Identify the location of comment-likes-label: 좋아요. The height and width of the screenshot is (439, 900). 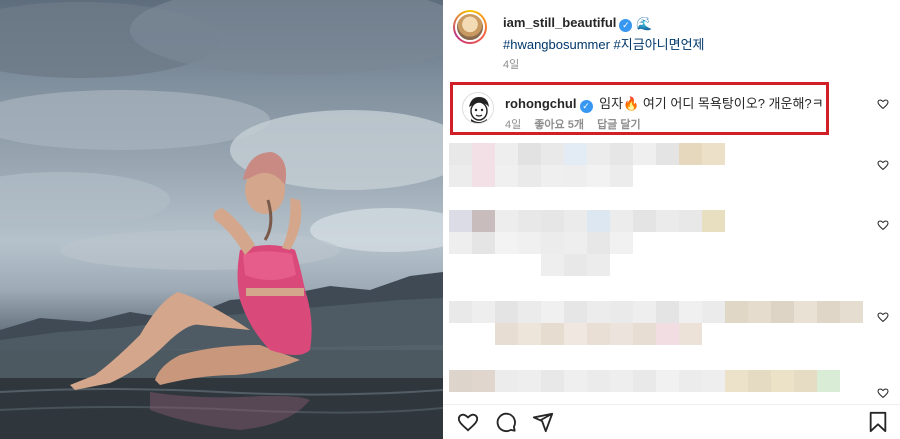
(549, 125).